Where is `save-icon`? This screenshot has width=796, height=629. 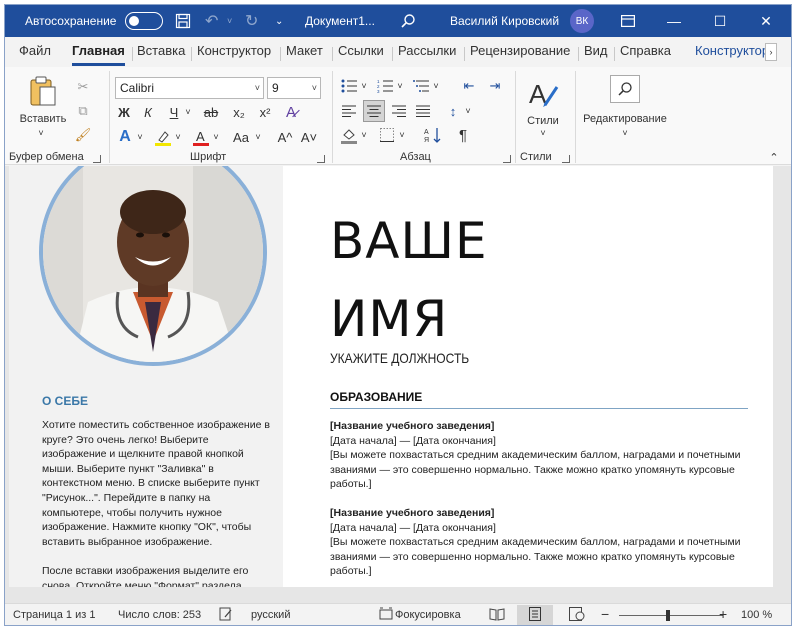 save-icon is located at coordinates (183, 21).